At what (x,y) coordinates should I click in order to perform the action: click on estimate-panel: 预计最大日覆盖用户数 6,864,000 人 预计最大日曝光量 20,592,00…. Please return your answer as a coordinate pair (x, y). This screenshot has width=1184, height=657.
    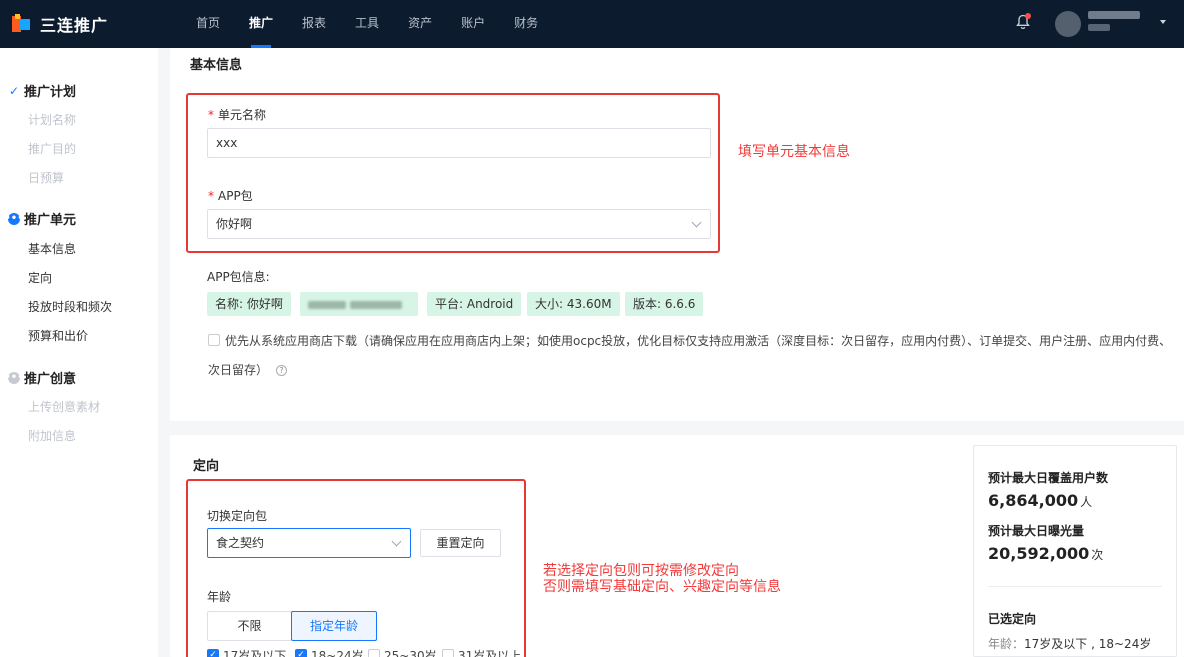
    Looking at the image, I should click on (1075, 551).